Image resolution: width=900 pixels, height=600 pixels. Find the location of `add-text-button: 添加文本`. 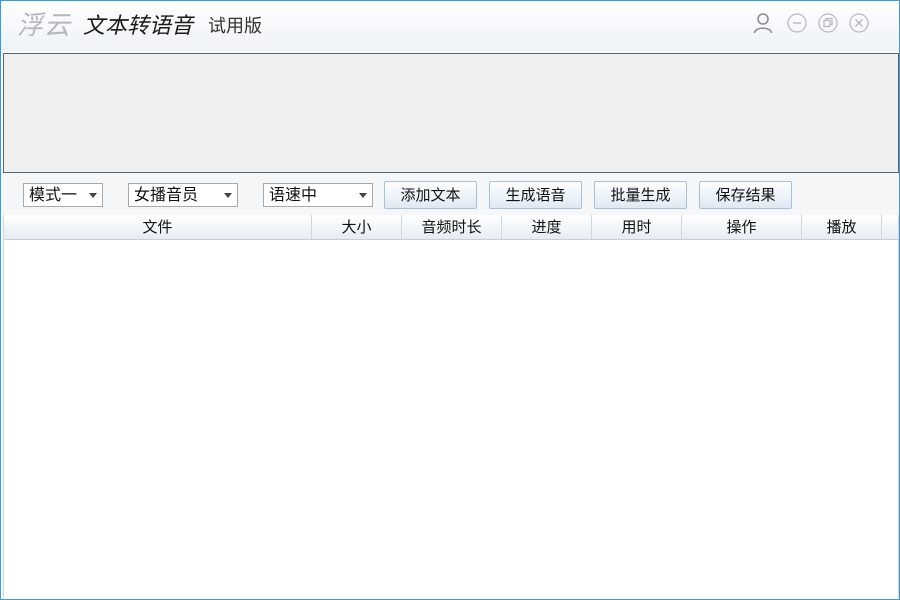

add-text-button: 添加文本 is located at coordinates (430, 195).